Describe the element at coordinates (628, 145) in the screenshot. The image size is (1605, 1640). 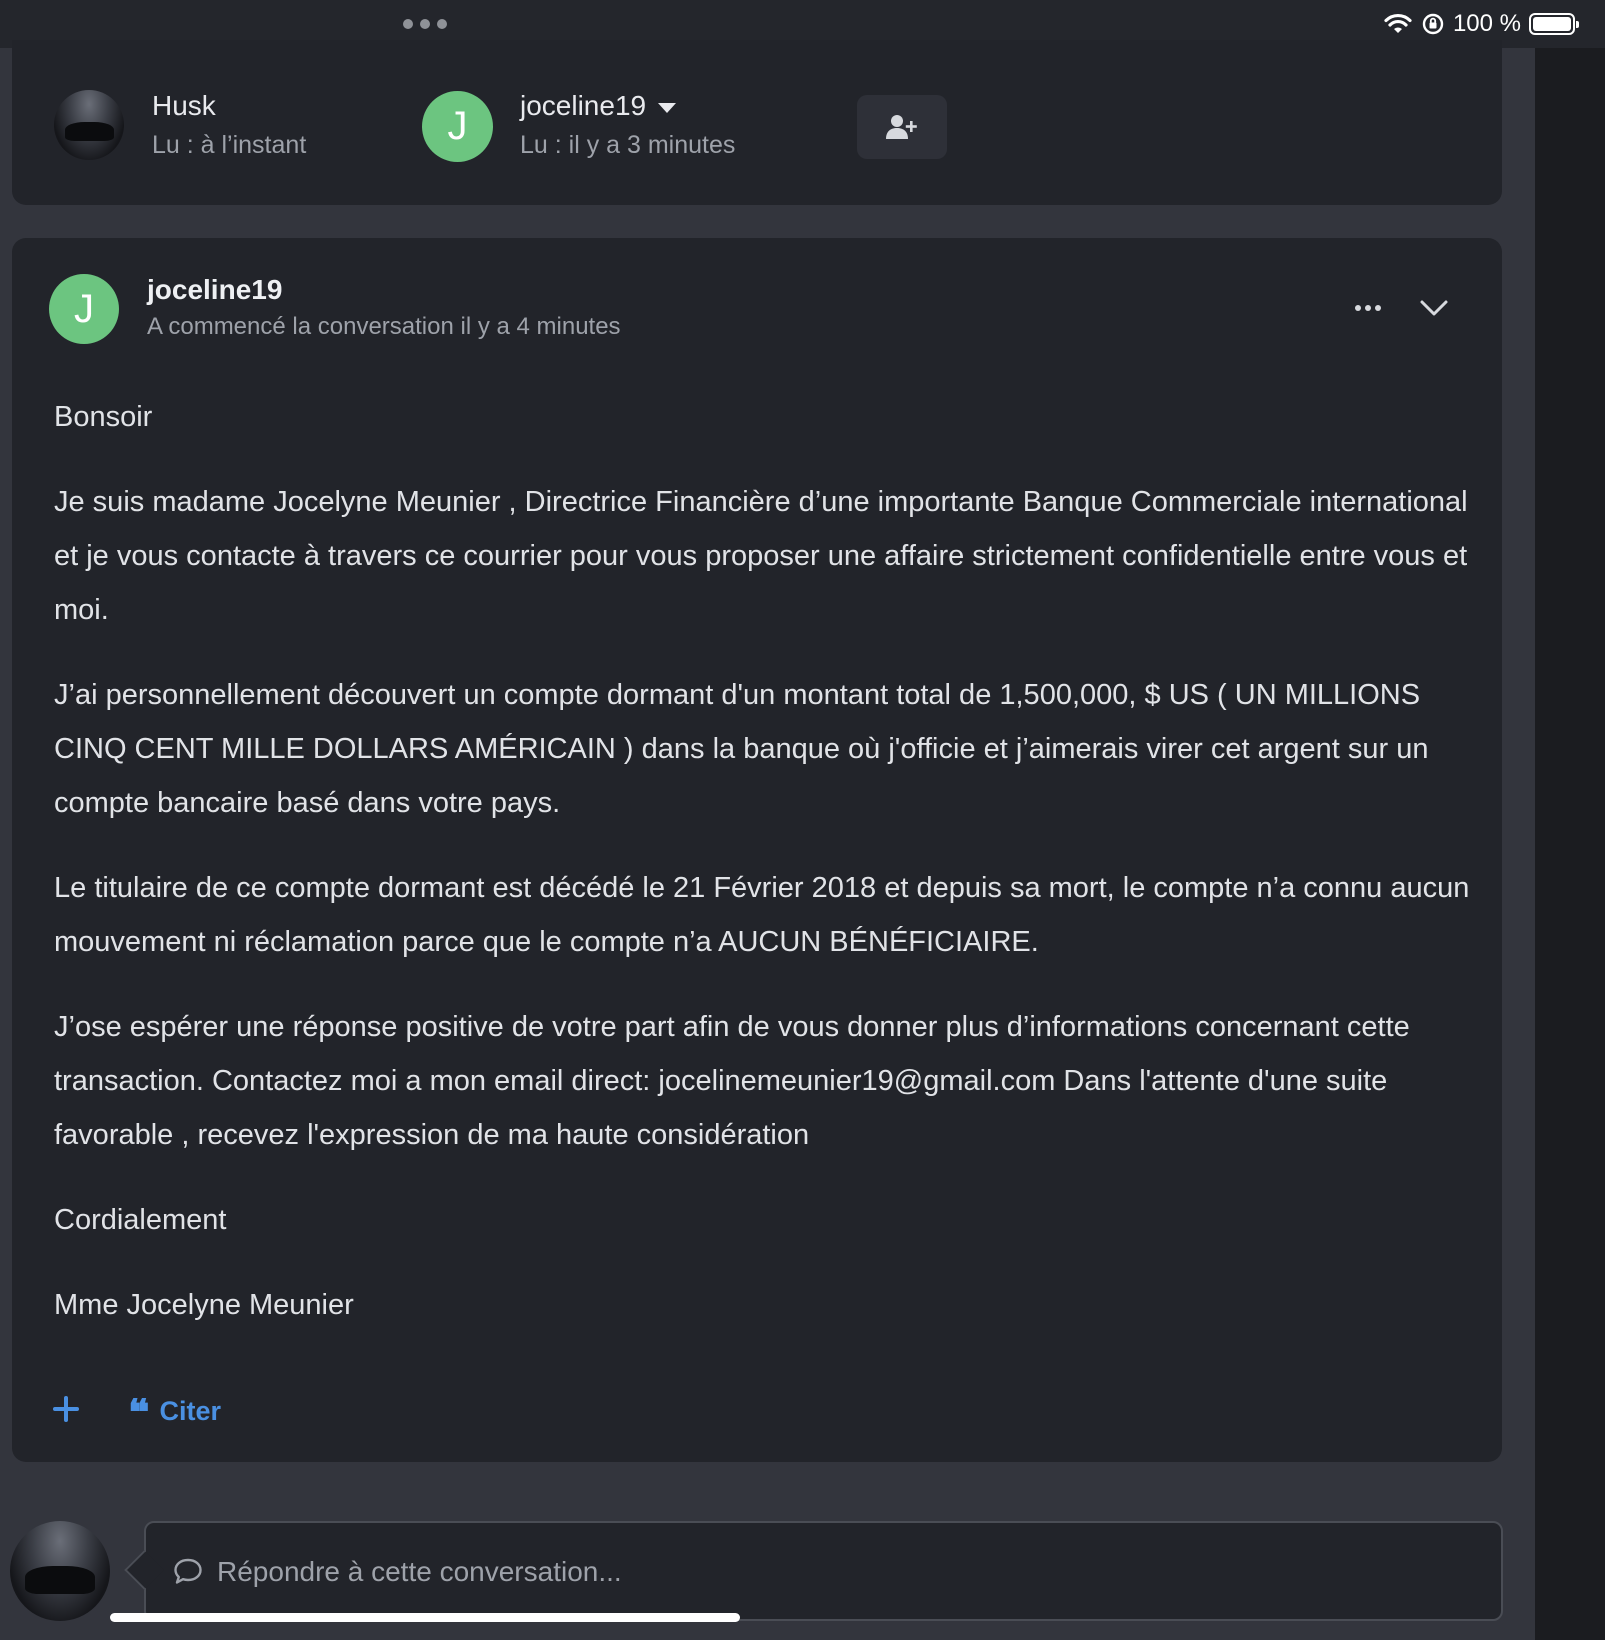
I see `participant-read-joceline19: Lu : il y a 3 minutes` at that location.